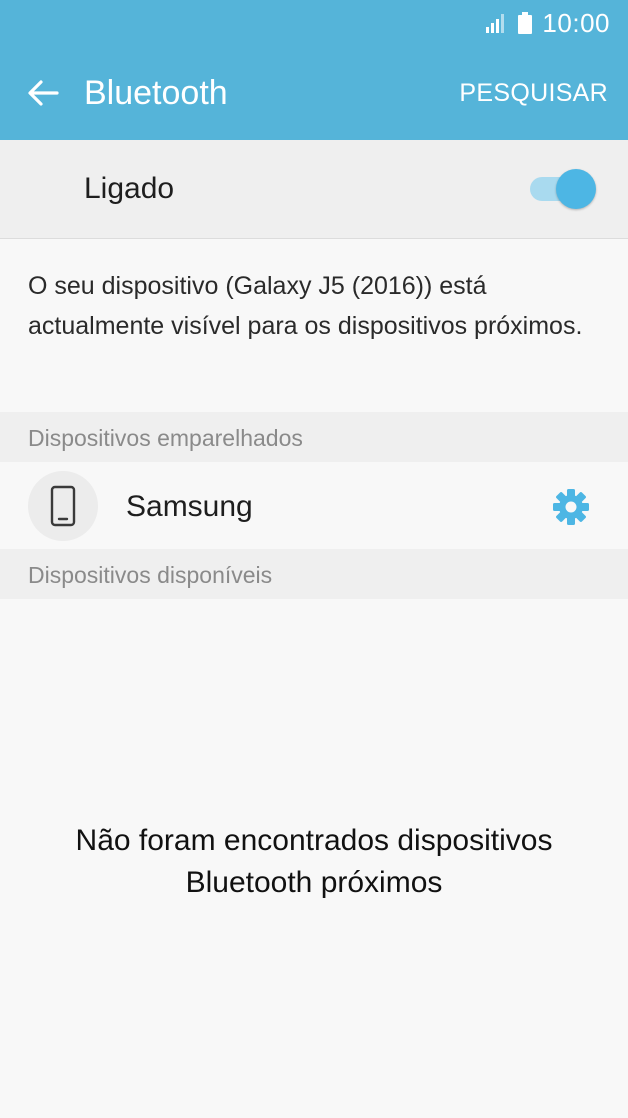  I want to click on paired-device-row: Samsung, so click(314, 505).